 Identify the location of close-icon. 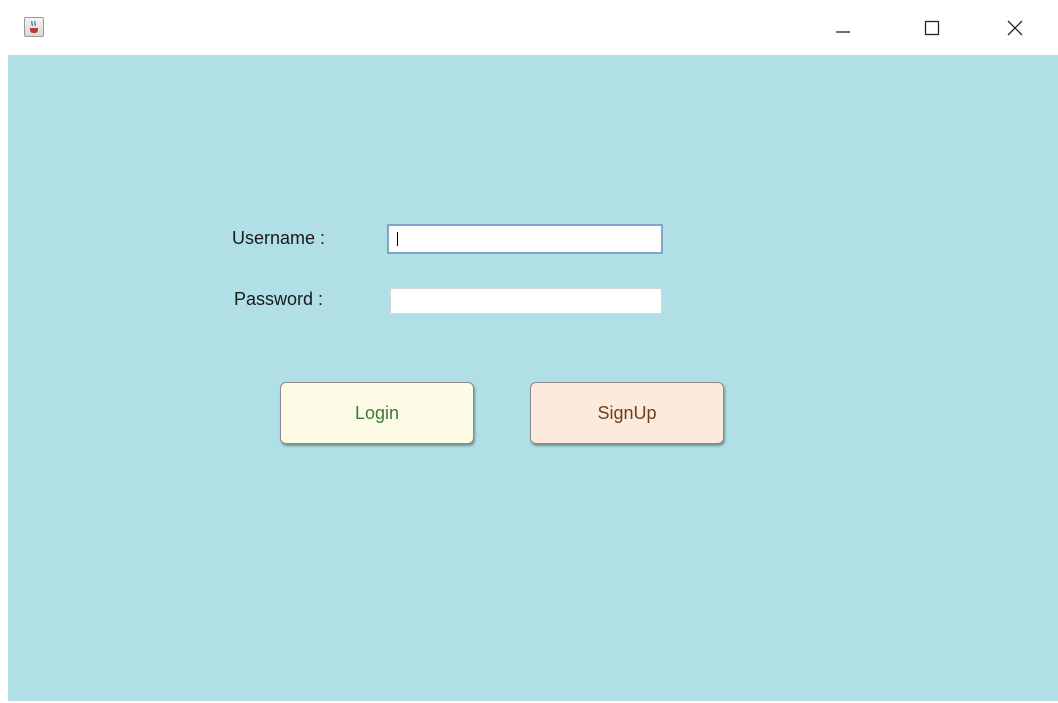
(1015, 28).